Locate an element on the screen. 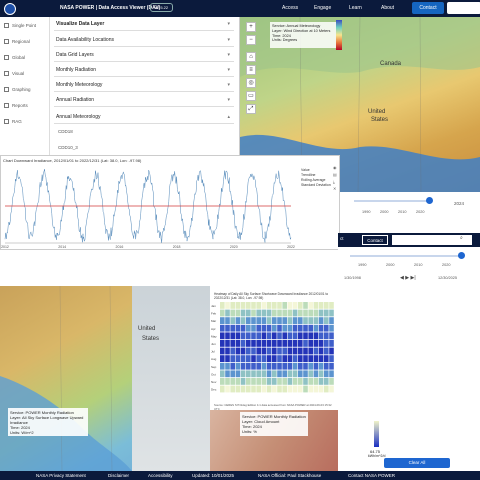 The height and width of the screenshot is (480, 480). map-label-states: States is located at coordinates (379, 120).